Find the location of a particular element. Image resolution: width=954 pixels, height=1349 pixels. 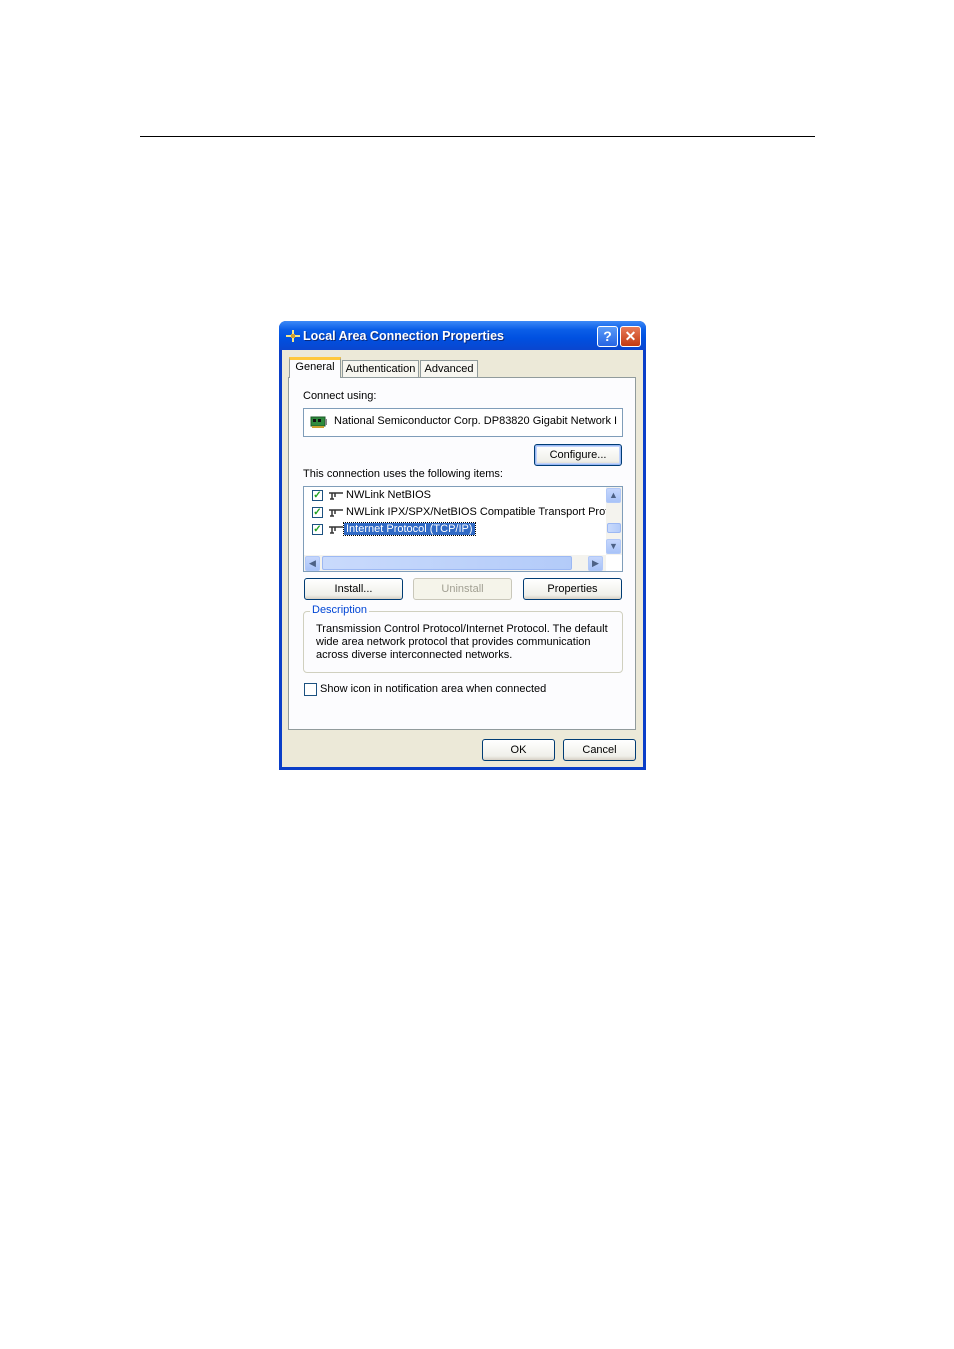

scroll-right-arrow-icon: ▶ is located at coordinates (595, 563).